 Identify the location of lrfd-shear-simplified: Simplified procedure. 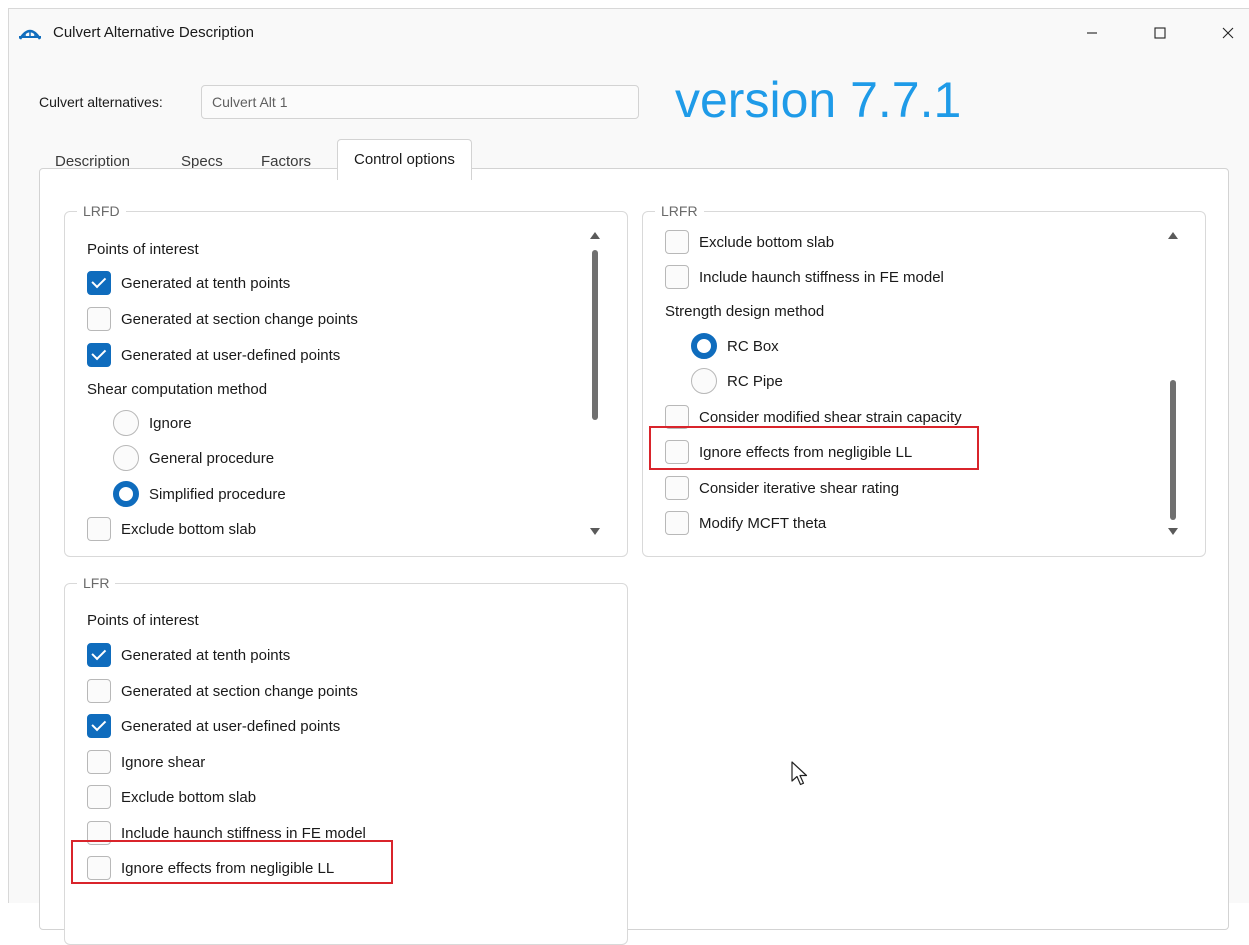
(199, 494).